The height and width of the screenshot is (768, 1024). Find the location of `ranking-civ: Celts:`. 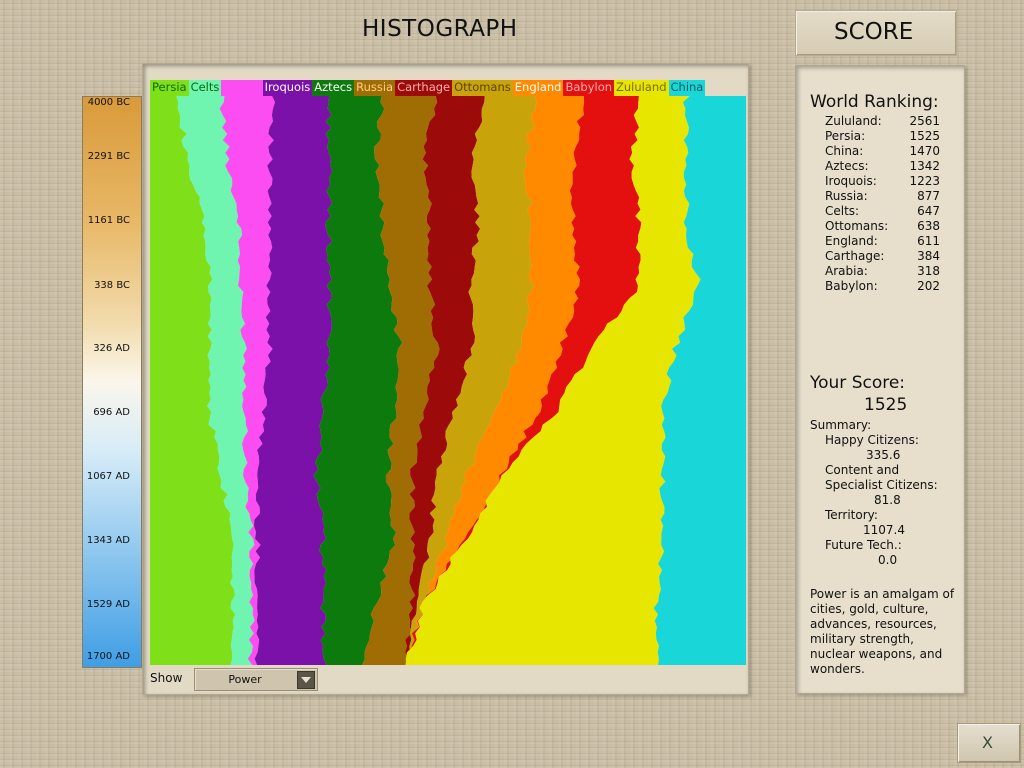

ranking-civ: Celts: is located at coordinates (842, 211).